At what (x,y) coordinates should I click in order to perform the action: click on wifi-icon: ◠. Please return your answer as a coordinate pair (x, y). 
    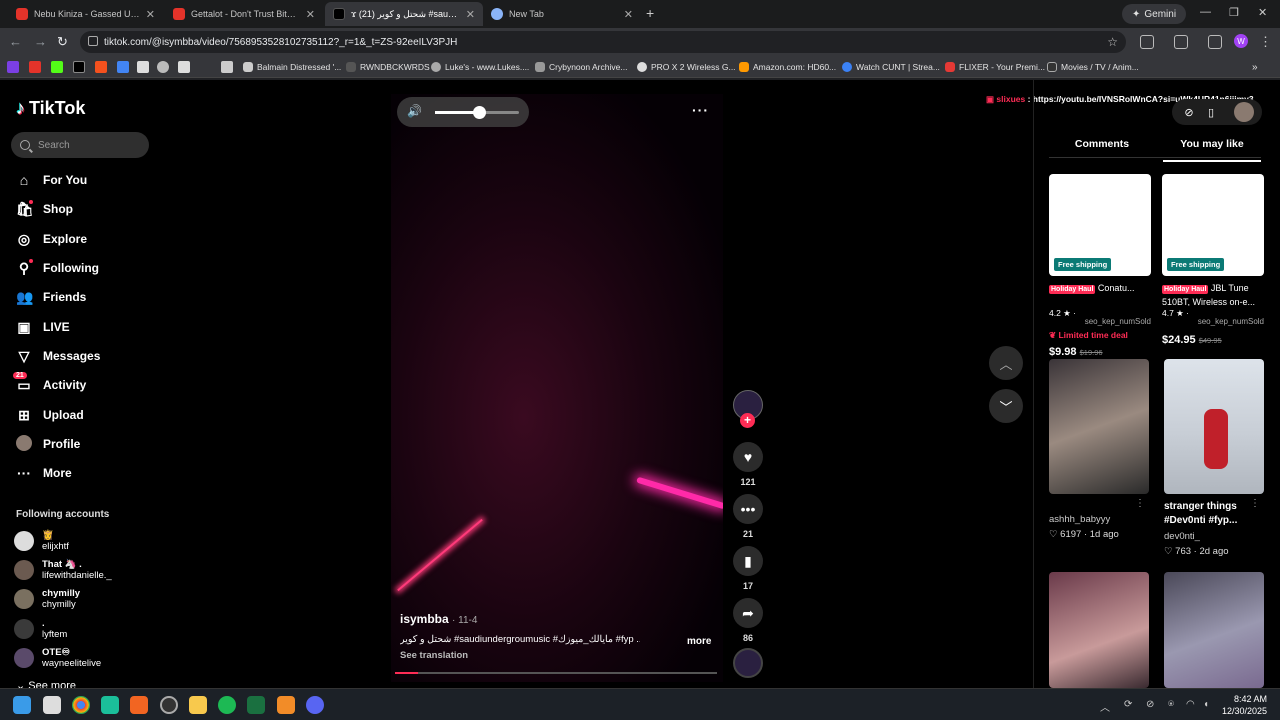
    Looking at the image, I should click on (1190, 704).